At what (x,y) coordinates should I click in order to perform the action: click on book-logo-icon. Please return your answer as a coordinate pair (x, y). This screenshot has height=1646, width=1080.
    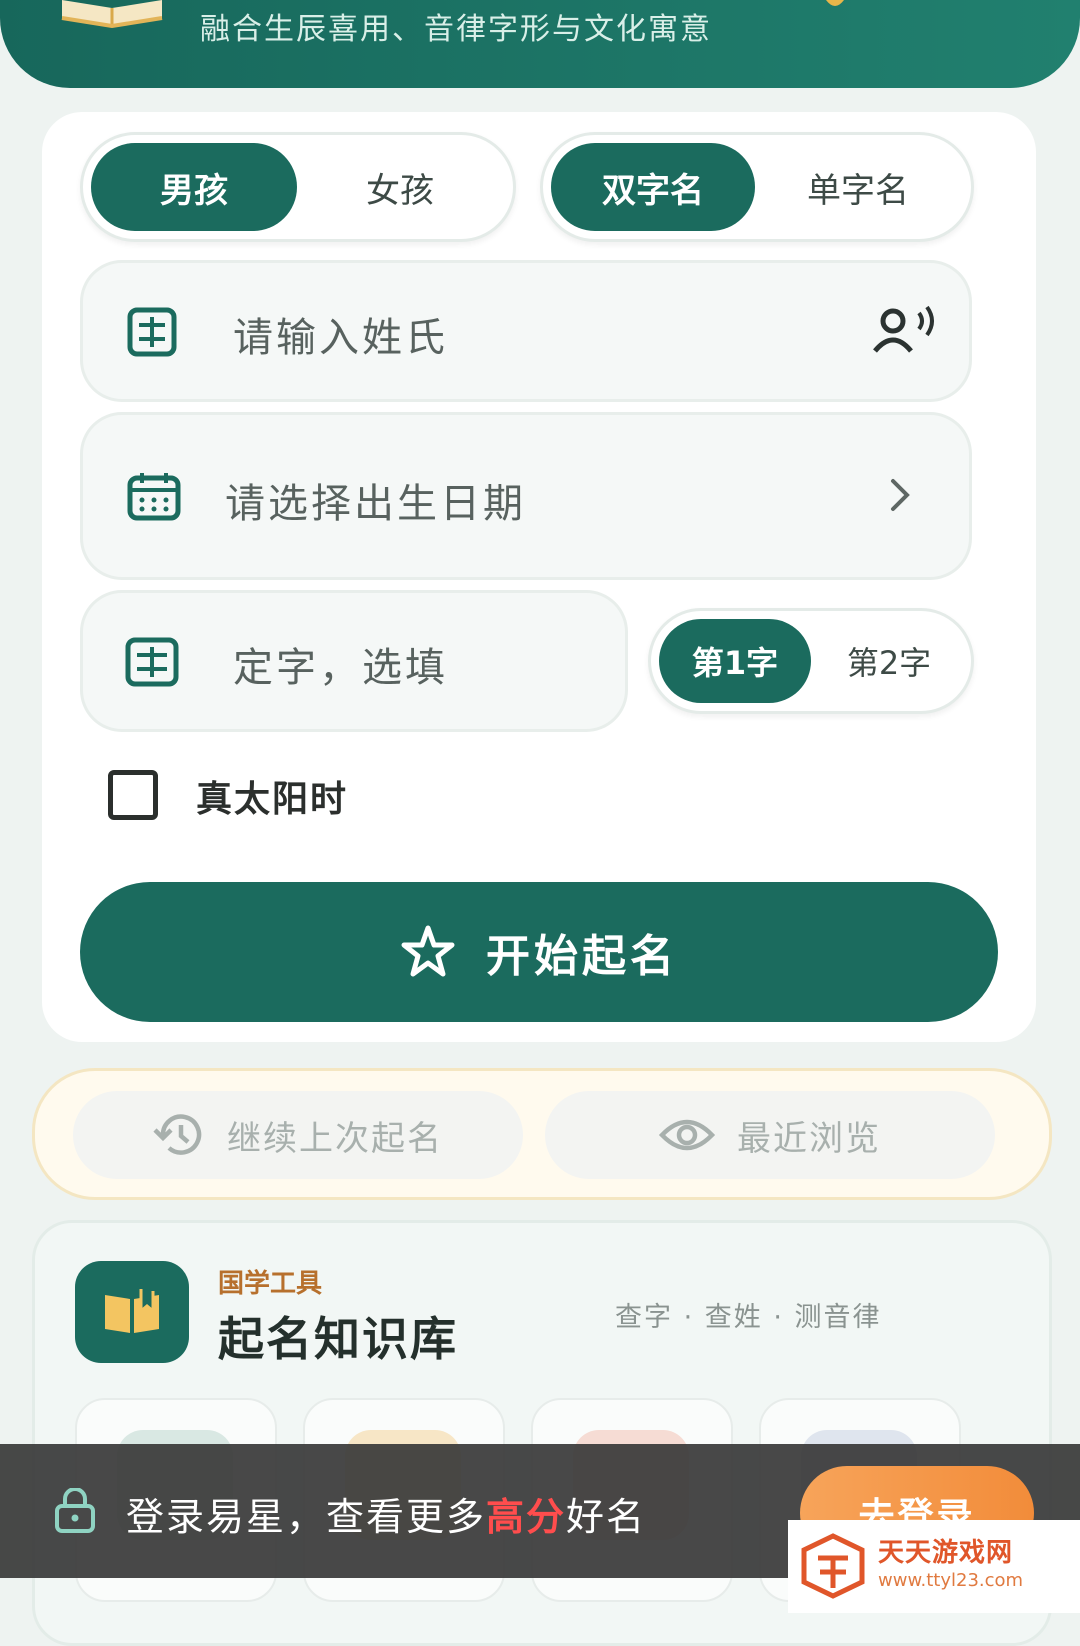
    Looking at the image, I should click on (112, 14).